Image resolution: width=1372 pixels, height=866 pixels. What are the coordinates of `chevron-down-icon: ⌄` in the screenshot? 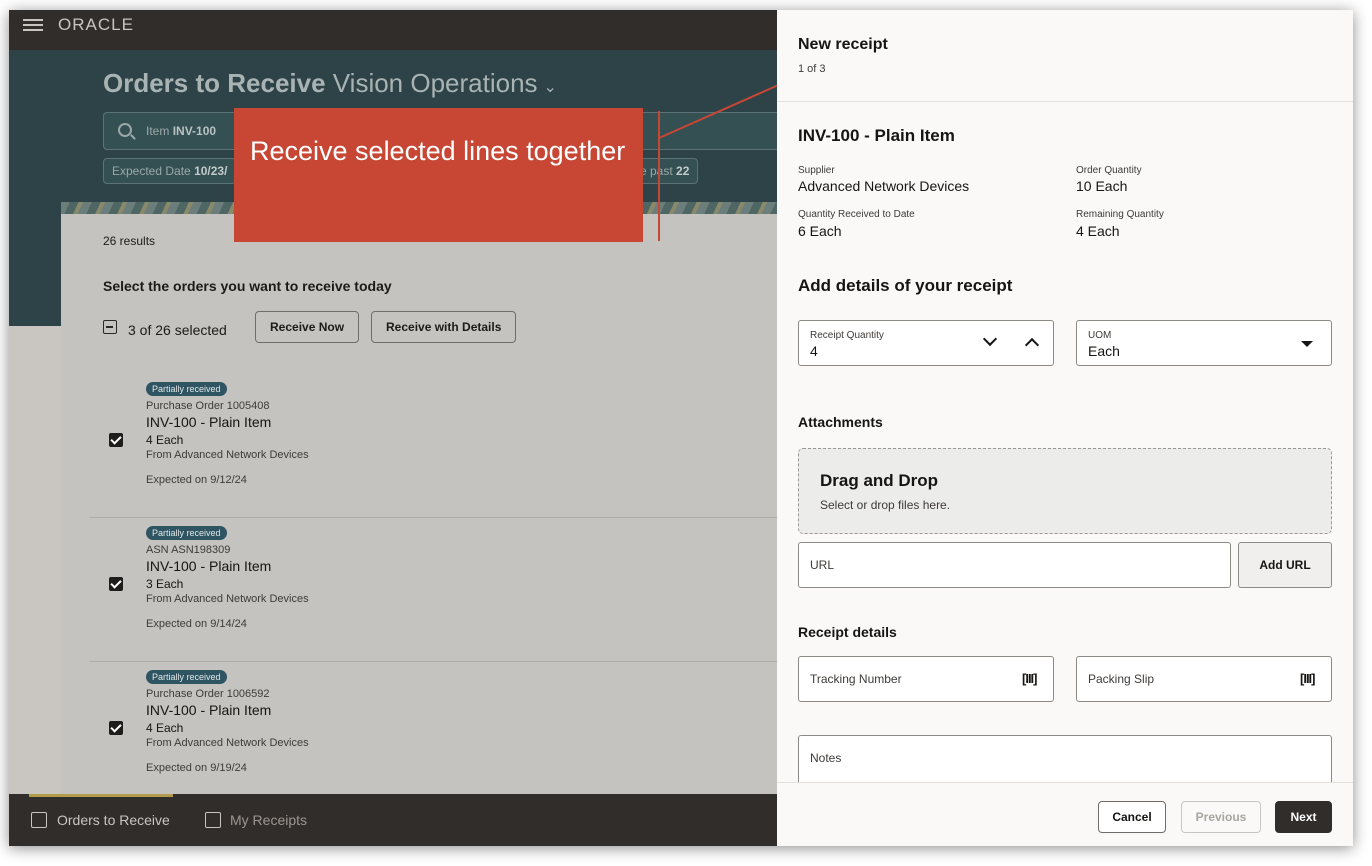 It's located at (550, 87).